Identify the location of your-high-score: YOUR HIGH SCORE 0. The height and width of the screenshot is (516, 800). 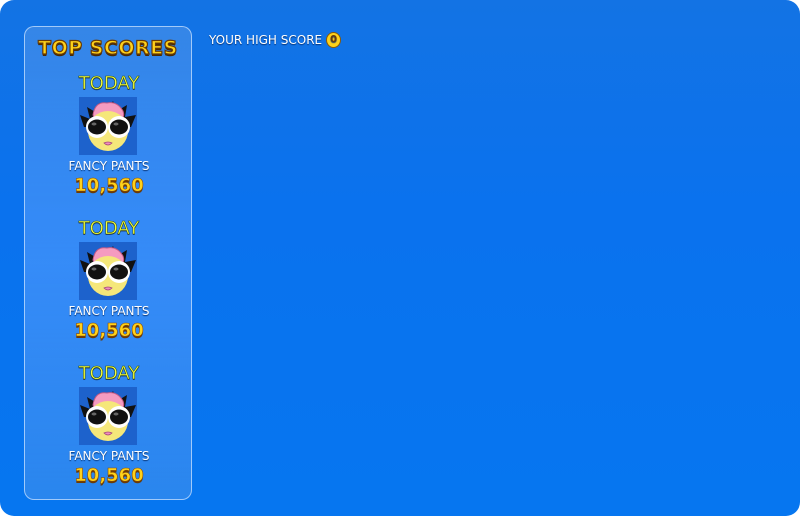
(275, 40).